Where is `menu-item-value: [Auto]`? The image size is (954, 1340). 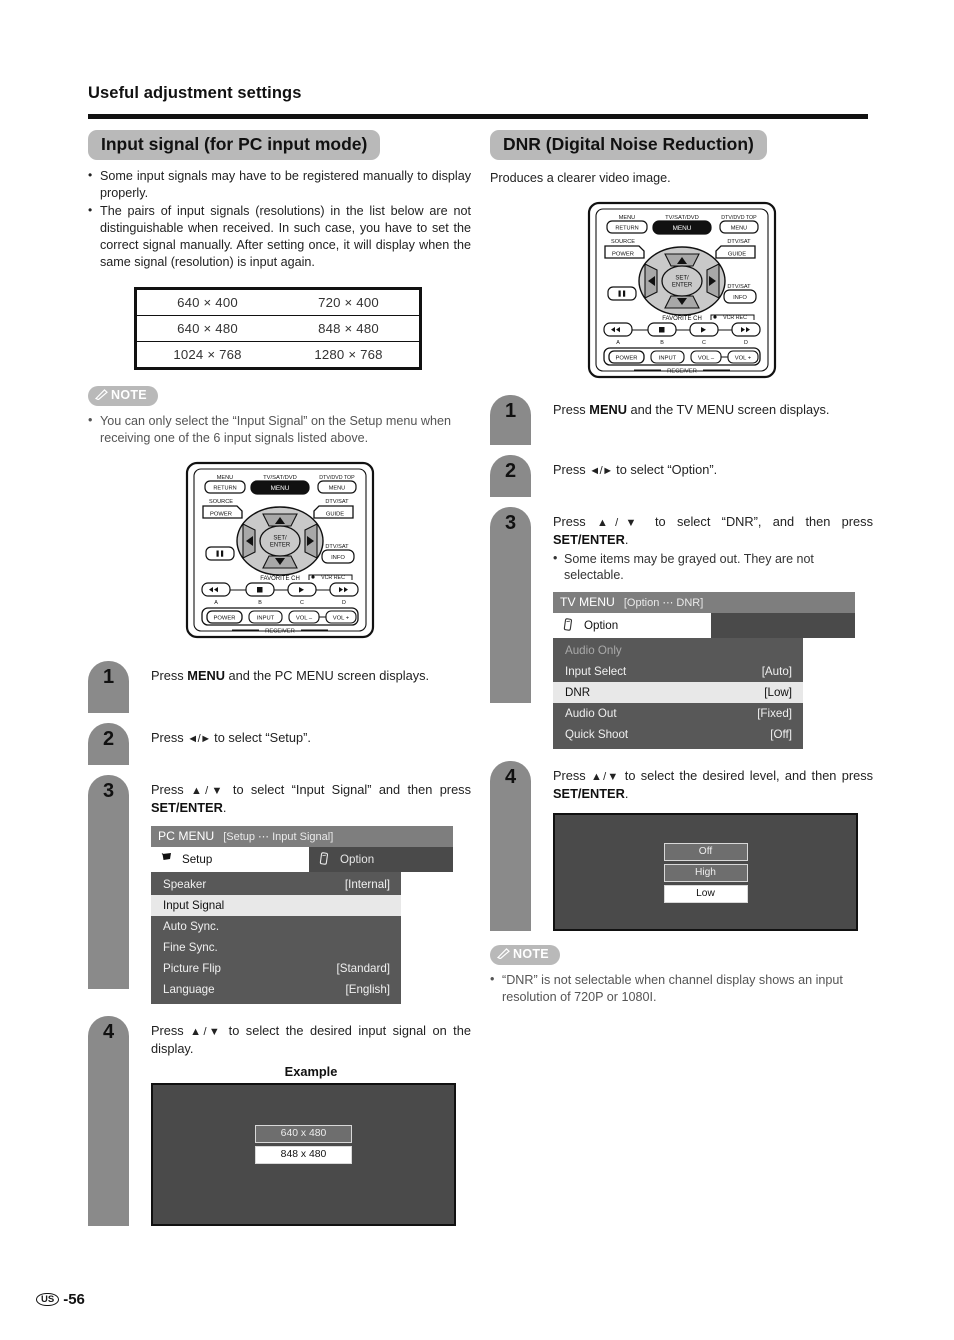
menu-item-value: [Auto] is located at coordinates (776, 672).